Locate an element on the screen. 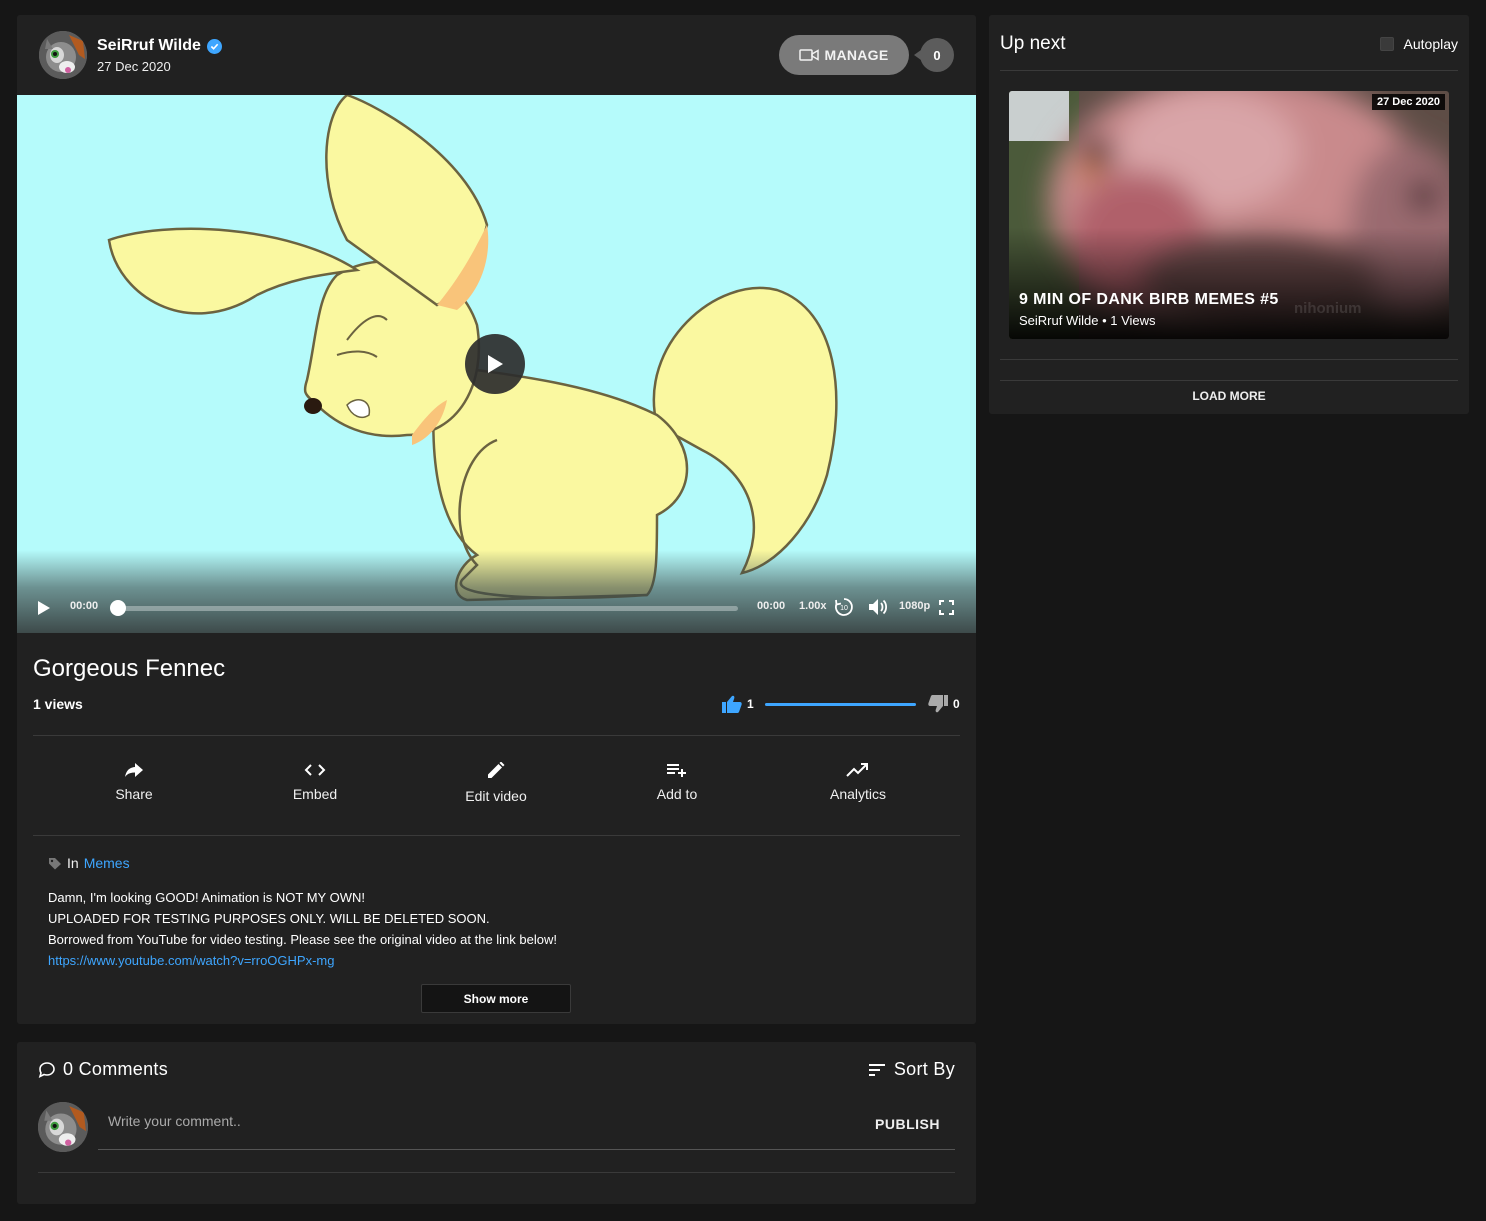 This screenshot has height=1221, width=1486. verified-icon is located at coordinates (214, 46).